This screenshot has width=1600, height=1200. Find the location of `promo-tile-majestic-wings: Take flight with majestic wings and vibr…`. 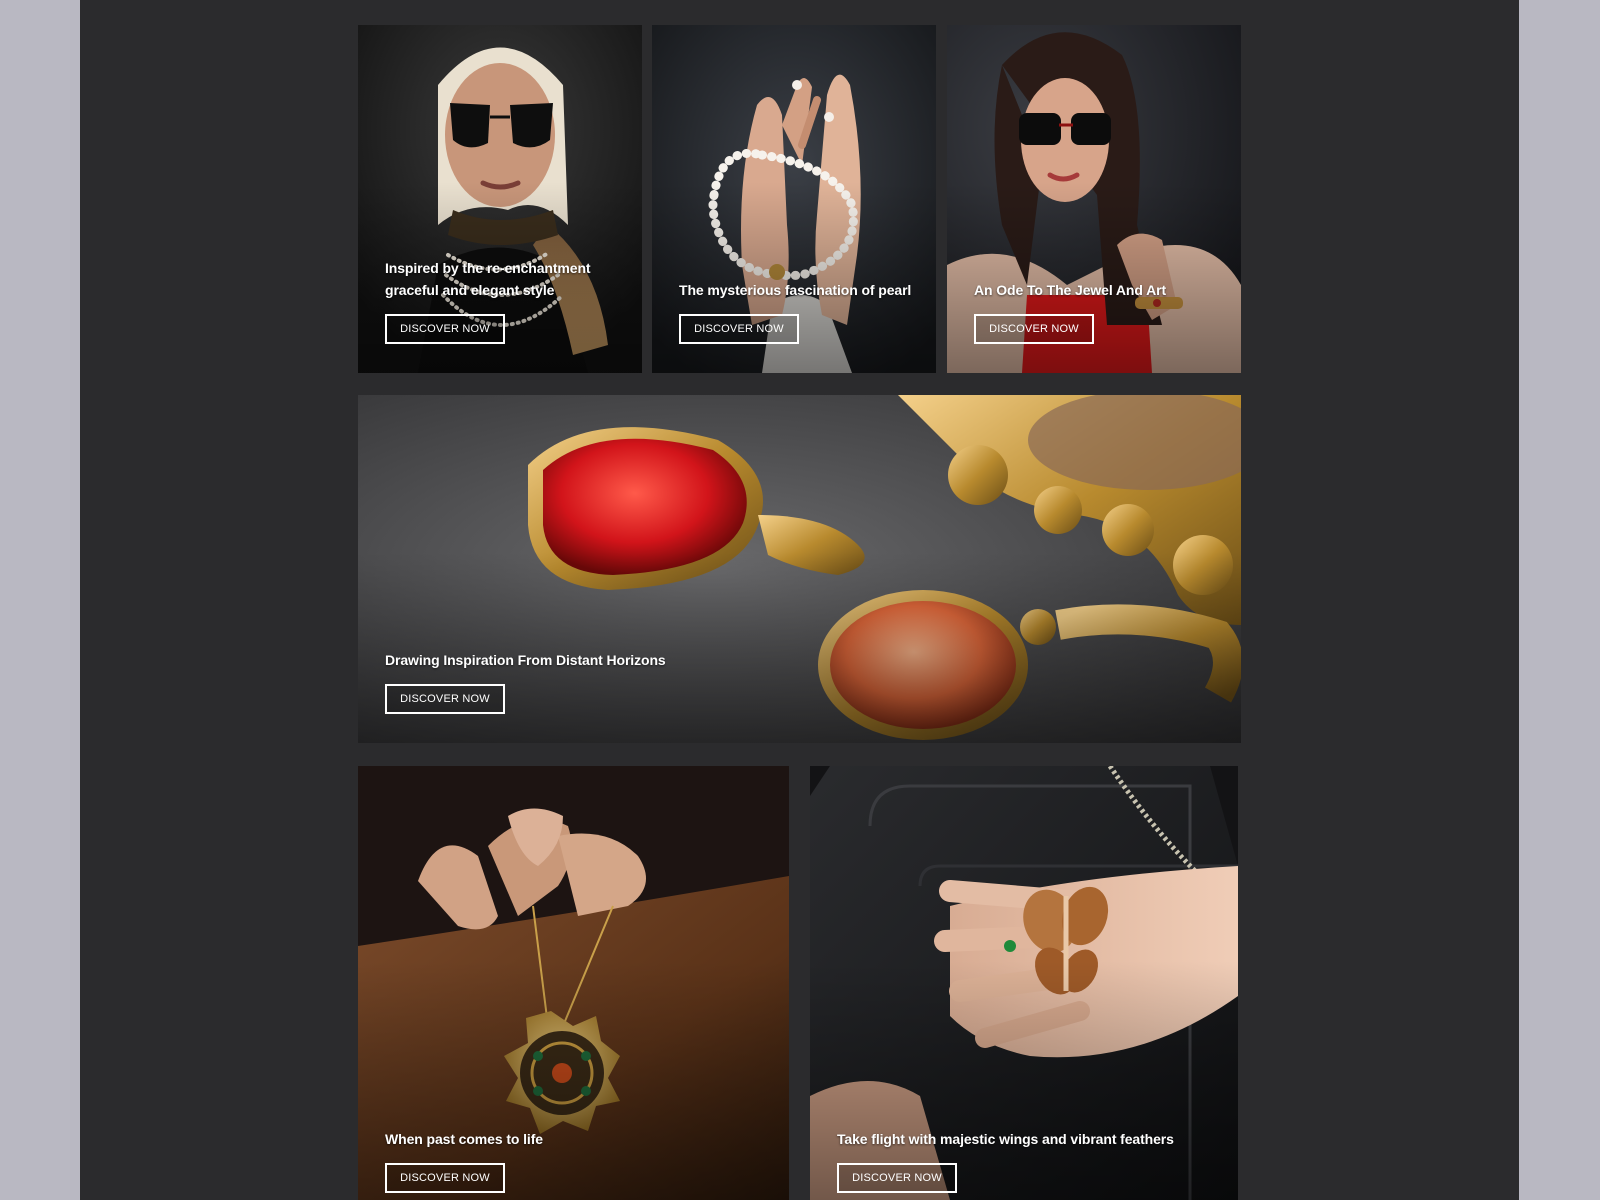

promo-tile-majestic-wings: Take flight with majestic wings and vibr… is located at coordinates (1024, 983).